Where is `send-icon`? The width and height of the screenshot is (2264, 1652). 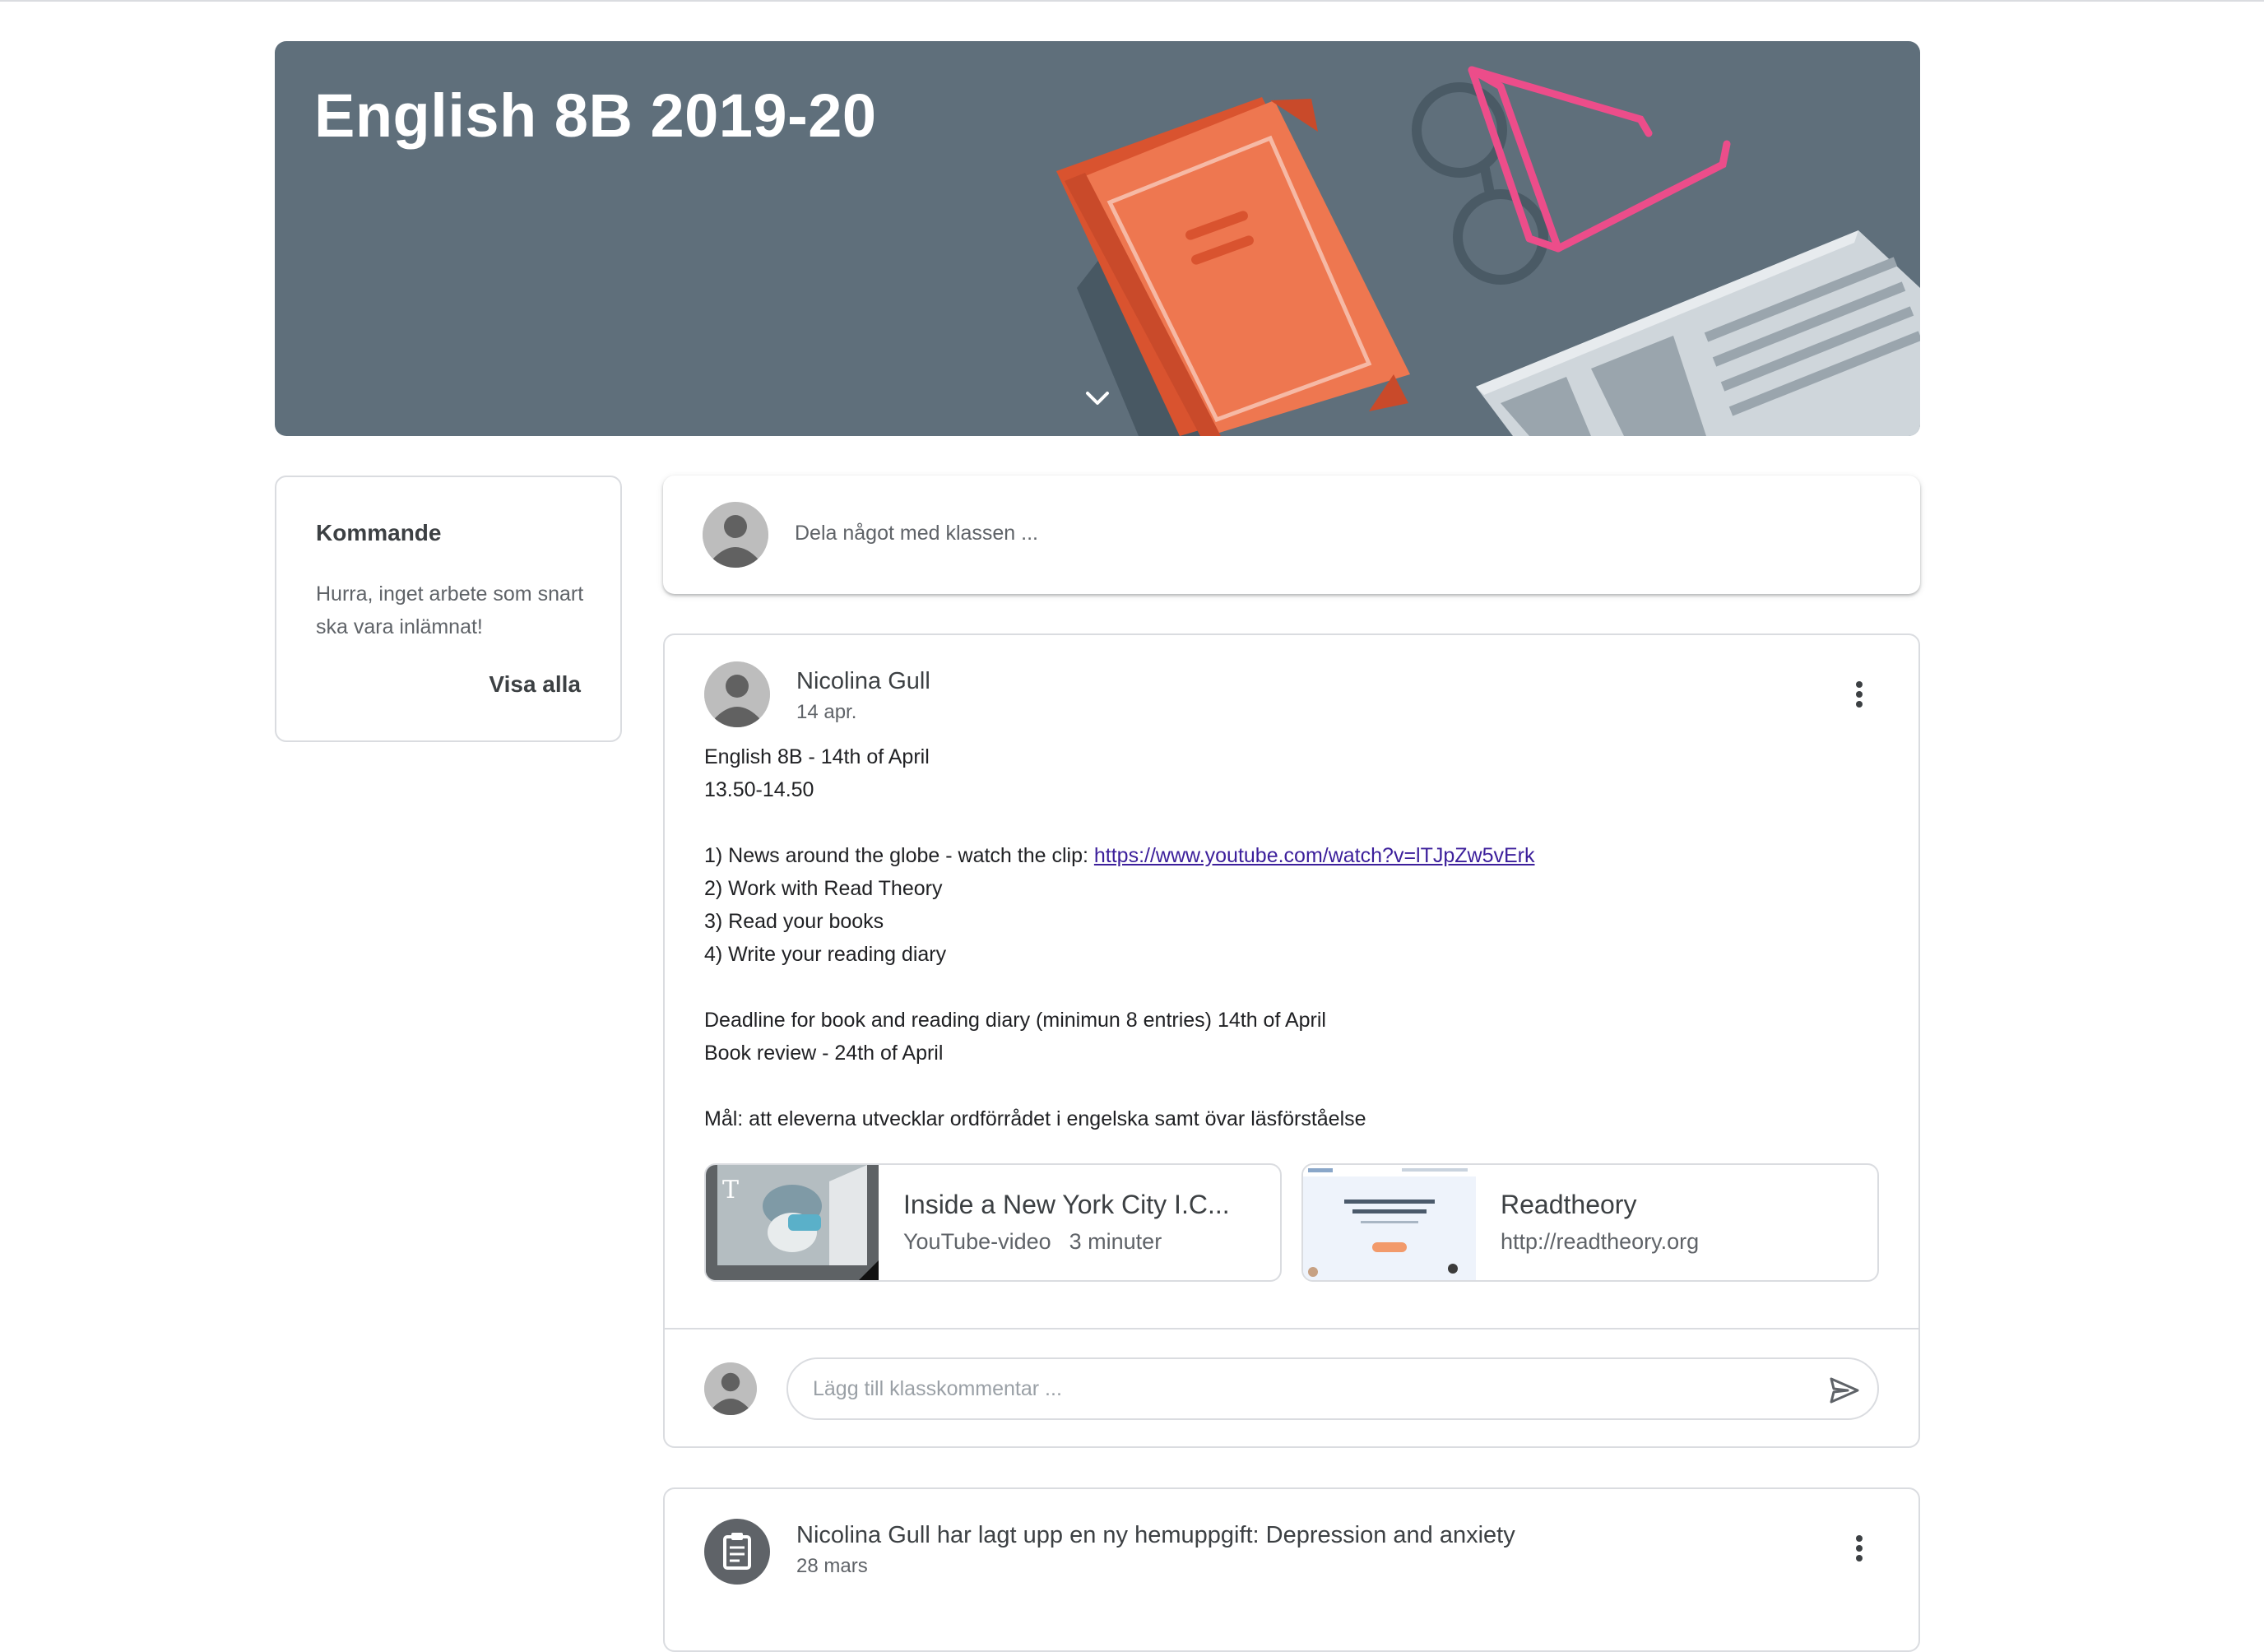
send-icon is located at coordinates (1844, 1390).